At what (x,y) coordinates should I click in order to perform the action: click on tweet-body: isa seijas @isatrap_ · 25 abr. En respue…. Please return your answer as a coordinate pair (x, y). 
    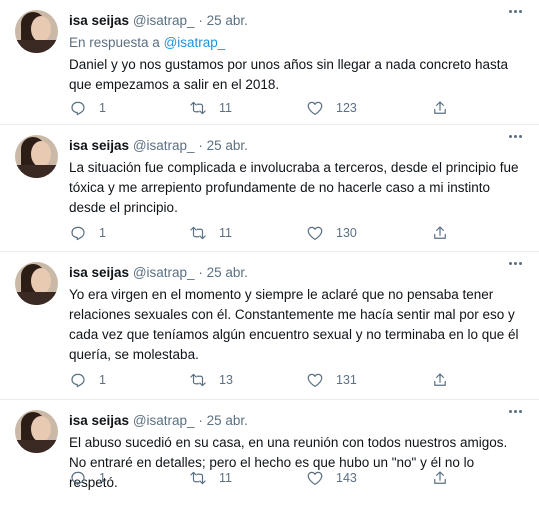
    Looking at the image, I should click on (297, 53).